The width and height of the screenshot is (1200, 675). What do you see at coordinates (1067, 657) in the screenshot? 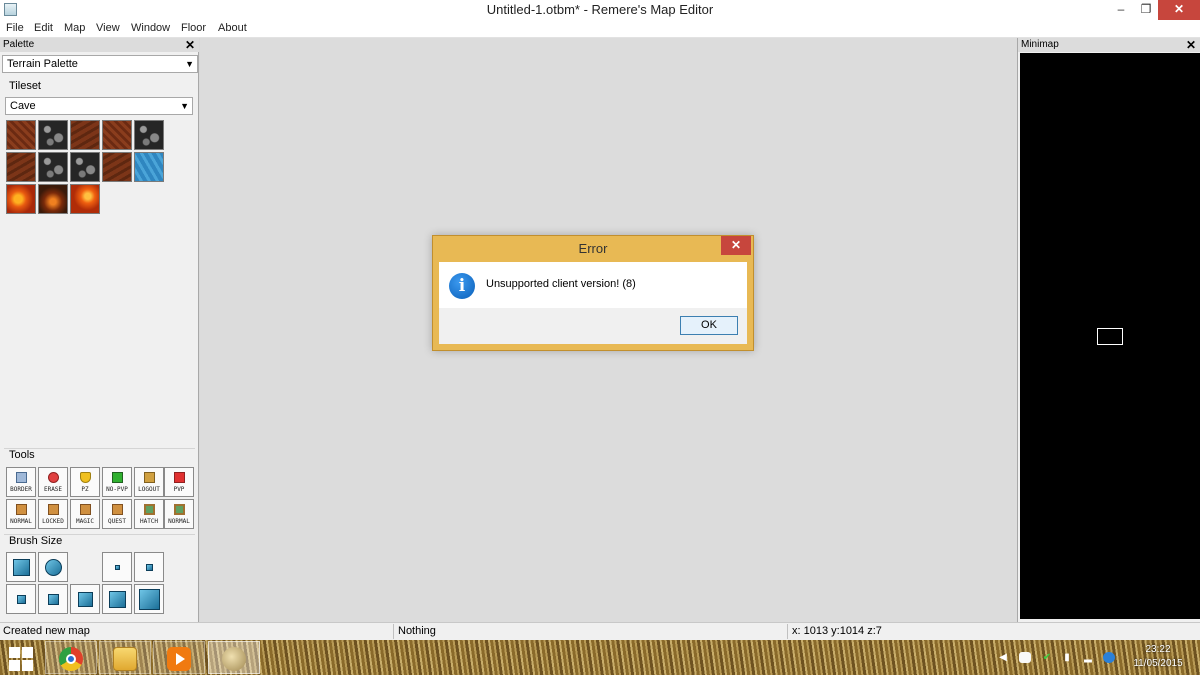
I see `battery-icon: ▮` at bounding box center [1067, 657].